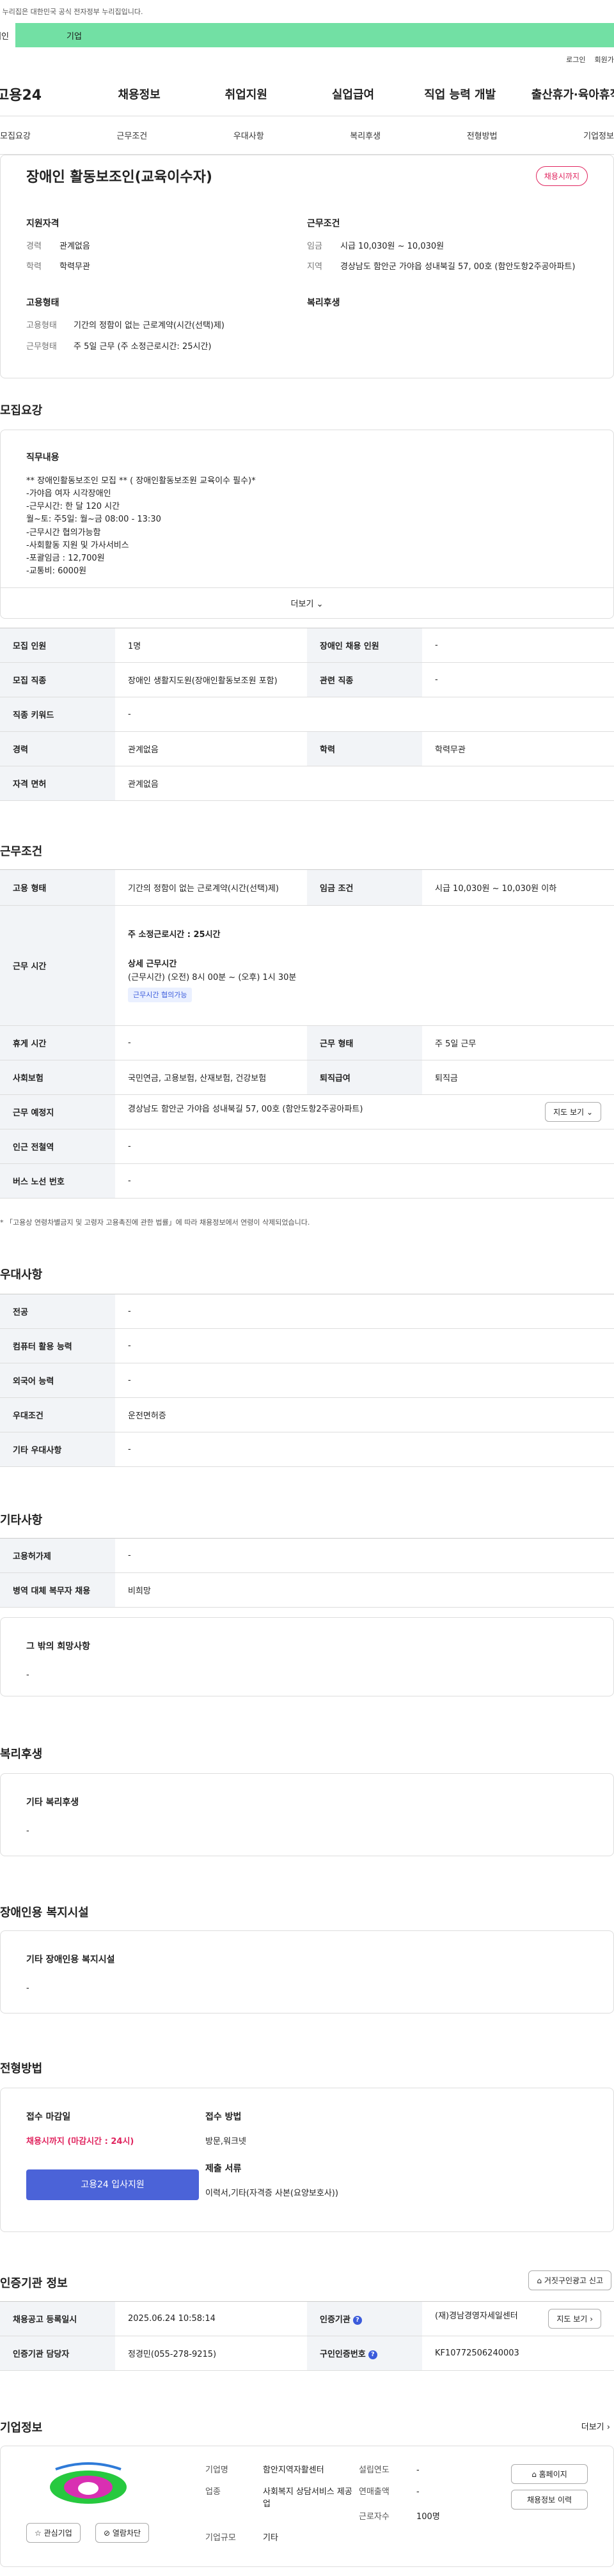 This screenshot has width=614, height=2576. I want to click on row-key: 학력, so click(364, 748).